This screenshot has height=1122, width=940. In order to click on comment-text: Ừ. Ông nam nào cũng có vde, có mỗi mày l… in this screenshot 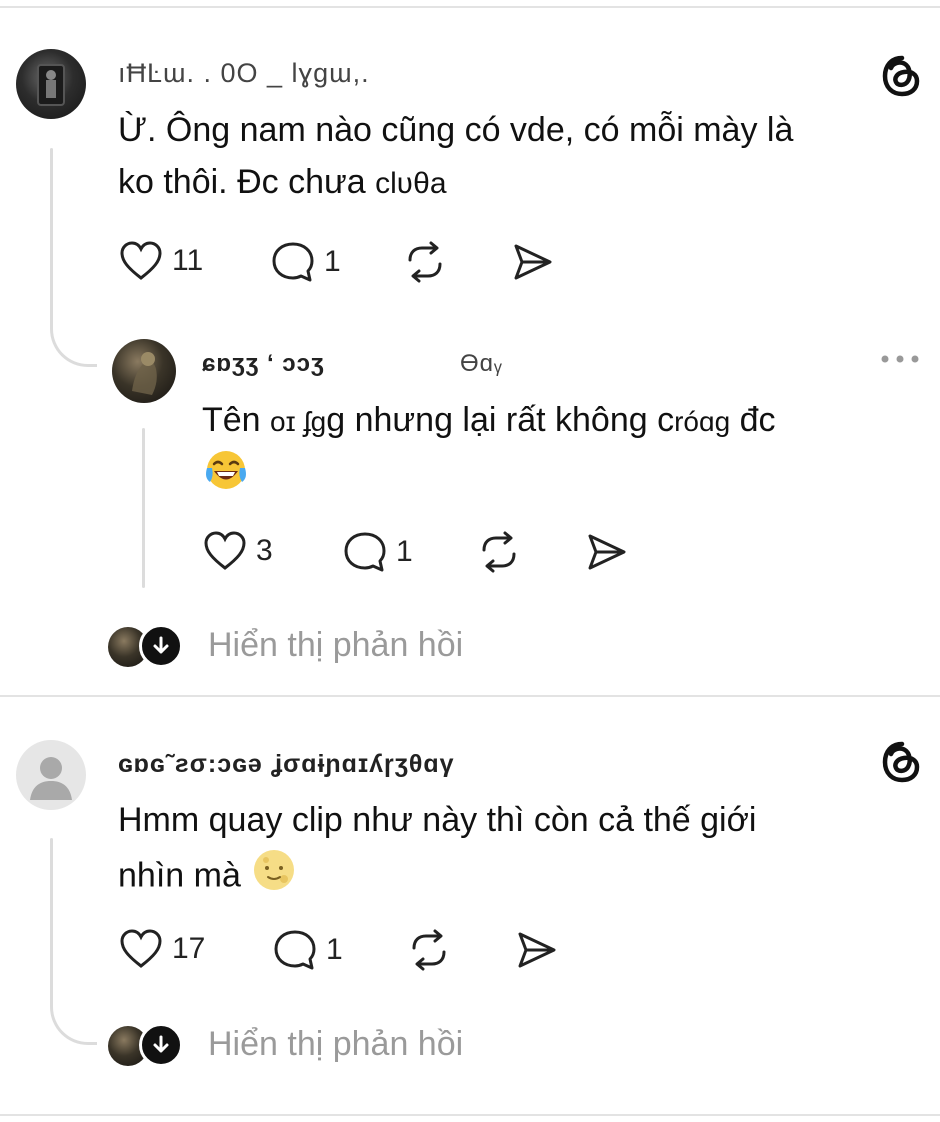, I will do `click(513, 157)`.